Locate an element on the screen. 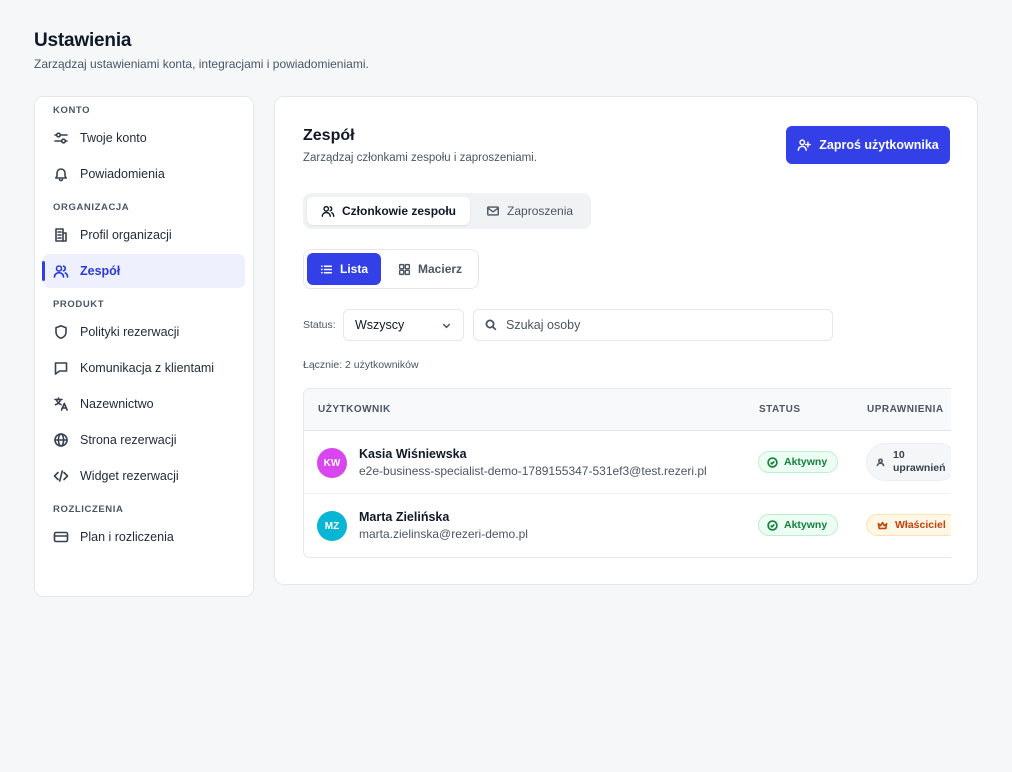  permissions-count: 10 uprawnień is located at coordinates (919, 461).